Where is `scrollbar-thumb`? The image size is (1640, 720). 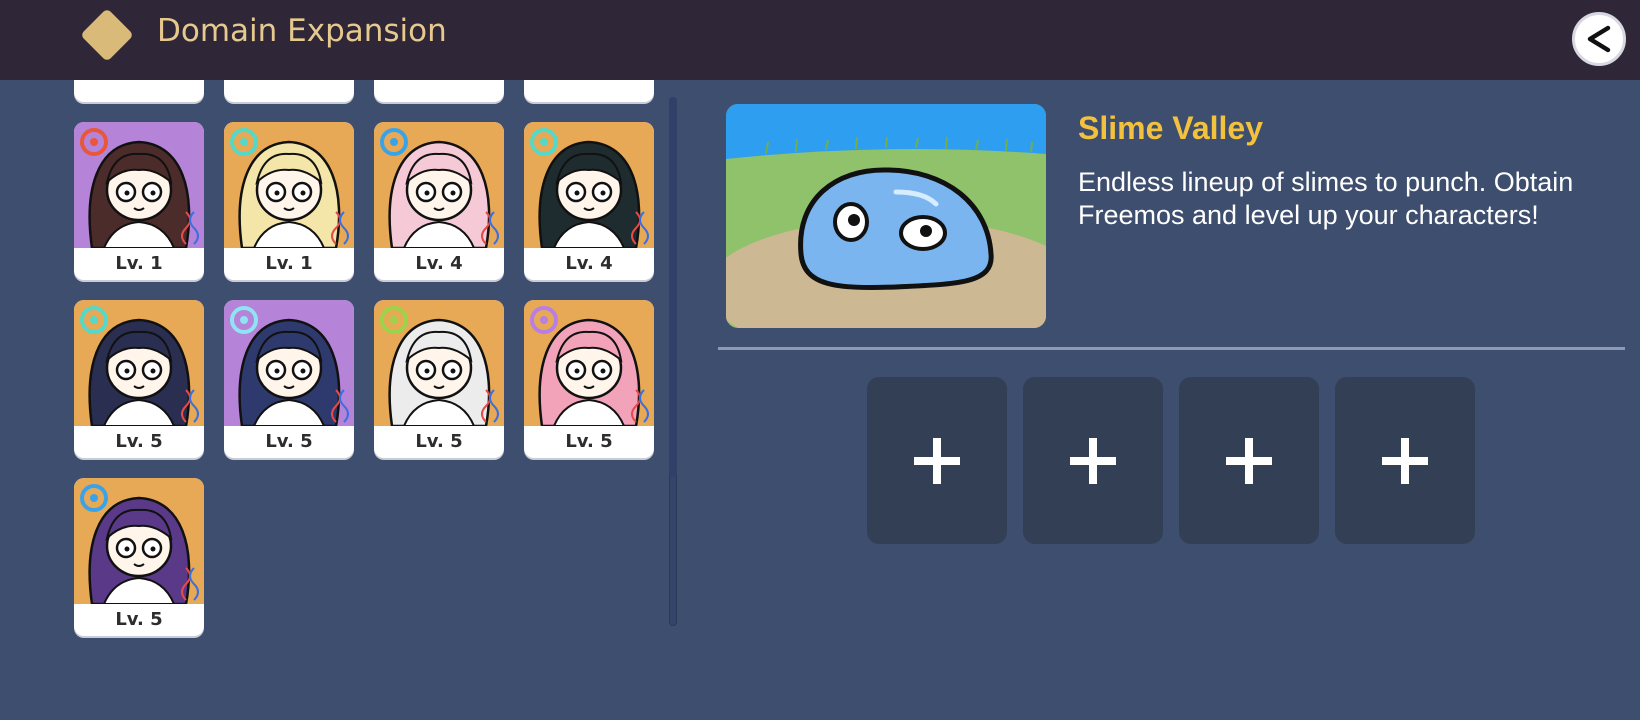
scrollbar-thumb is located at coordinates (673, 287).